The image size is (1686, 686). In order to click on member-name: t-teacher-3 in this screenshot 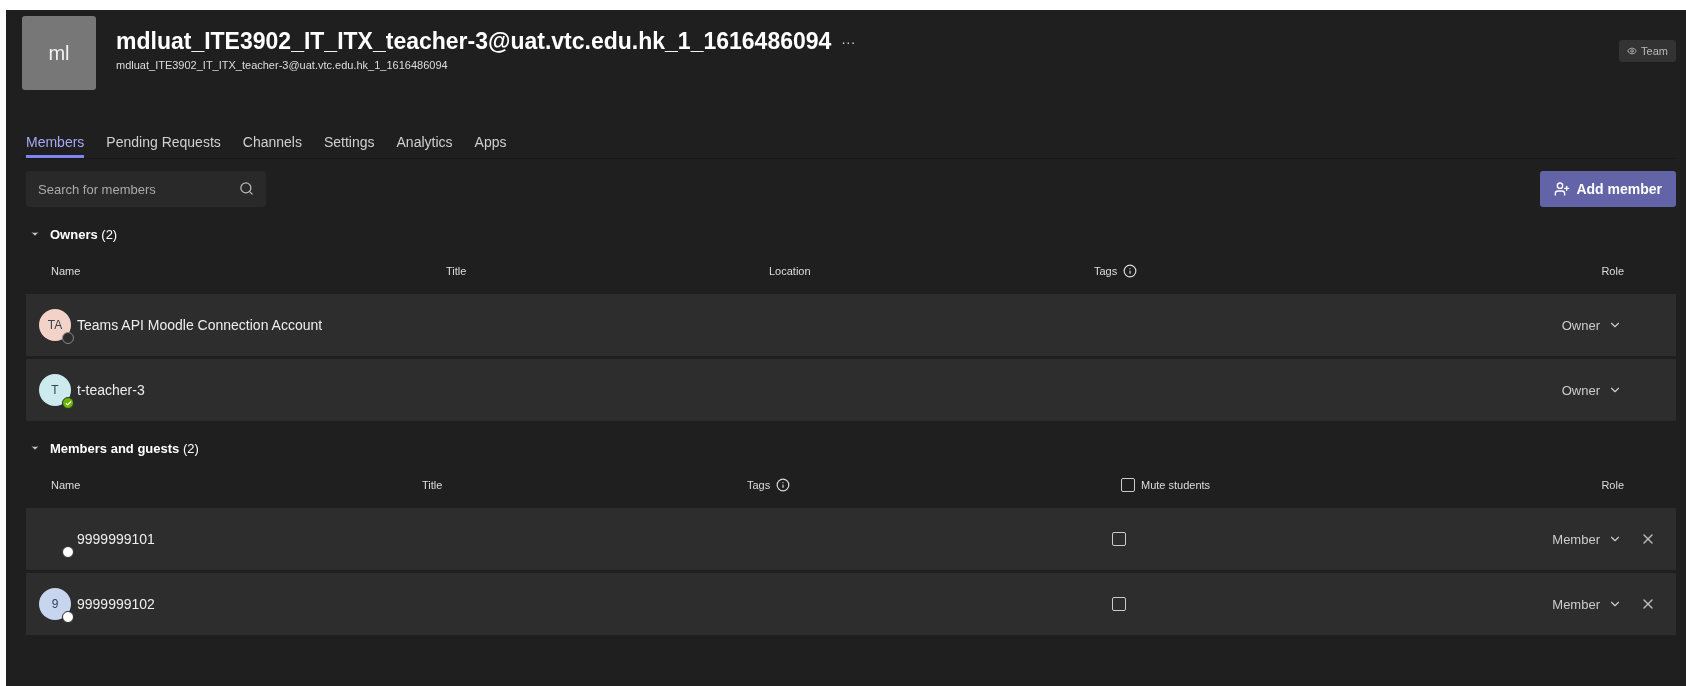, I will do `click(111, 390)`.